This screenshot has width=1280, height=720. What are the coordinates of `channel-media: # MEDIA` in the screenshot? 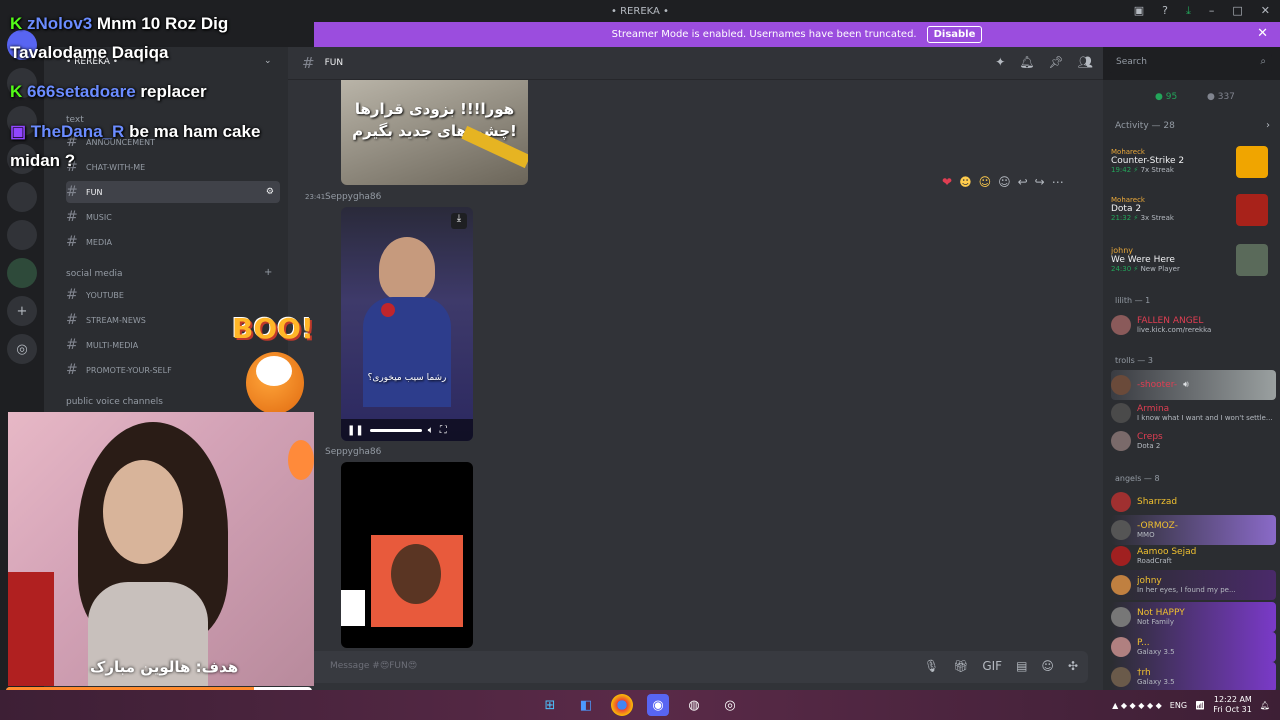 It's located at (173, 242).